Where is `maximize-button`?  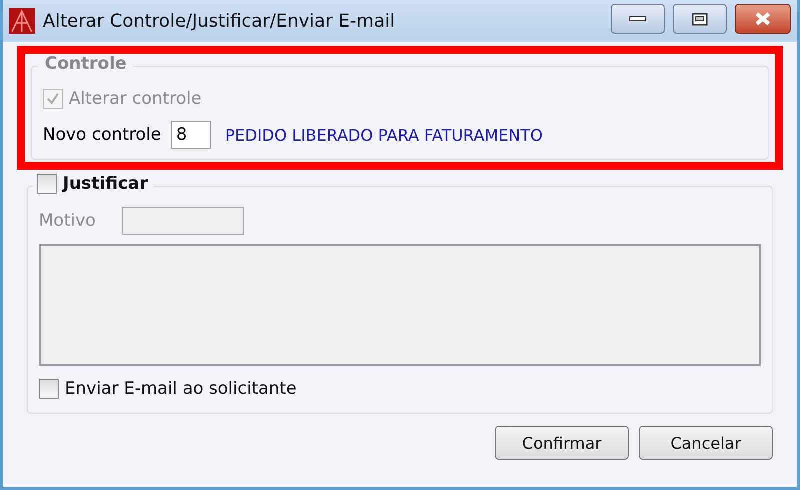 maximize-button is located at coordinates (700, 19).